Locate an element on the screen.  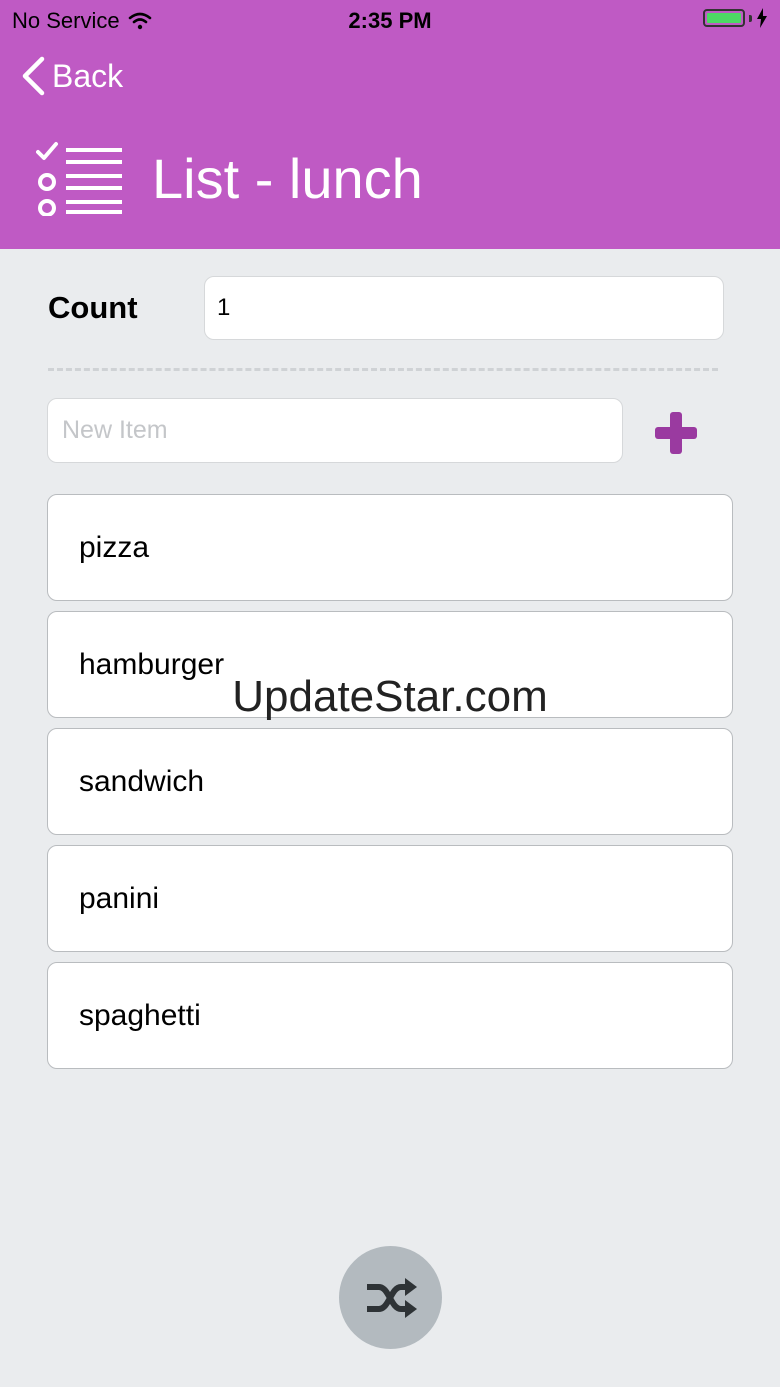
list-item-label: spaghetti is located at coordinates (140, 1015).